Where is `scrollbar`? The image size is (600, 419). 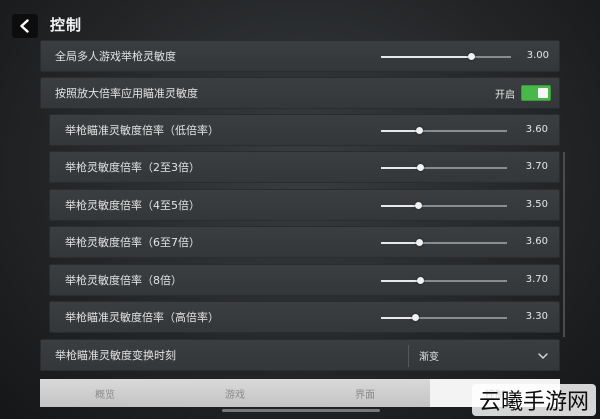
scrollbar is located at coordinates (564, 244).